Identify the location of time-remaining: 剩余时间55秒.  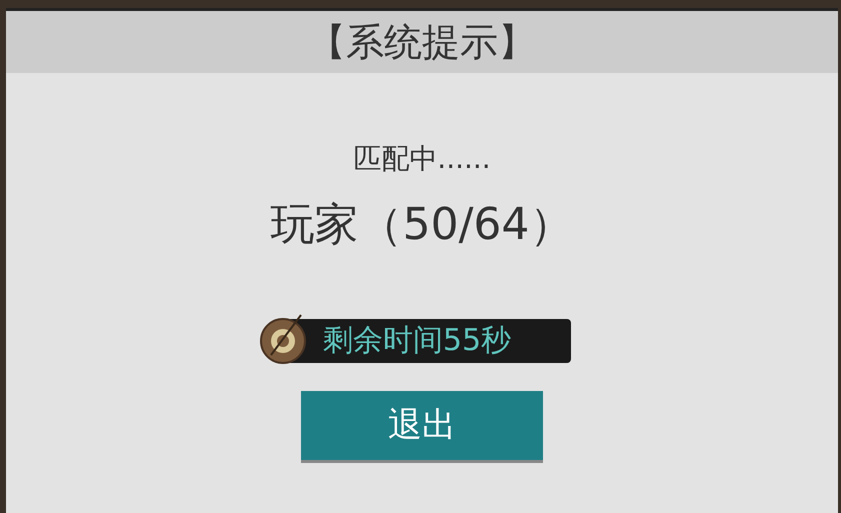
(417, 341).